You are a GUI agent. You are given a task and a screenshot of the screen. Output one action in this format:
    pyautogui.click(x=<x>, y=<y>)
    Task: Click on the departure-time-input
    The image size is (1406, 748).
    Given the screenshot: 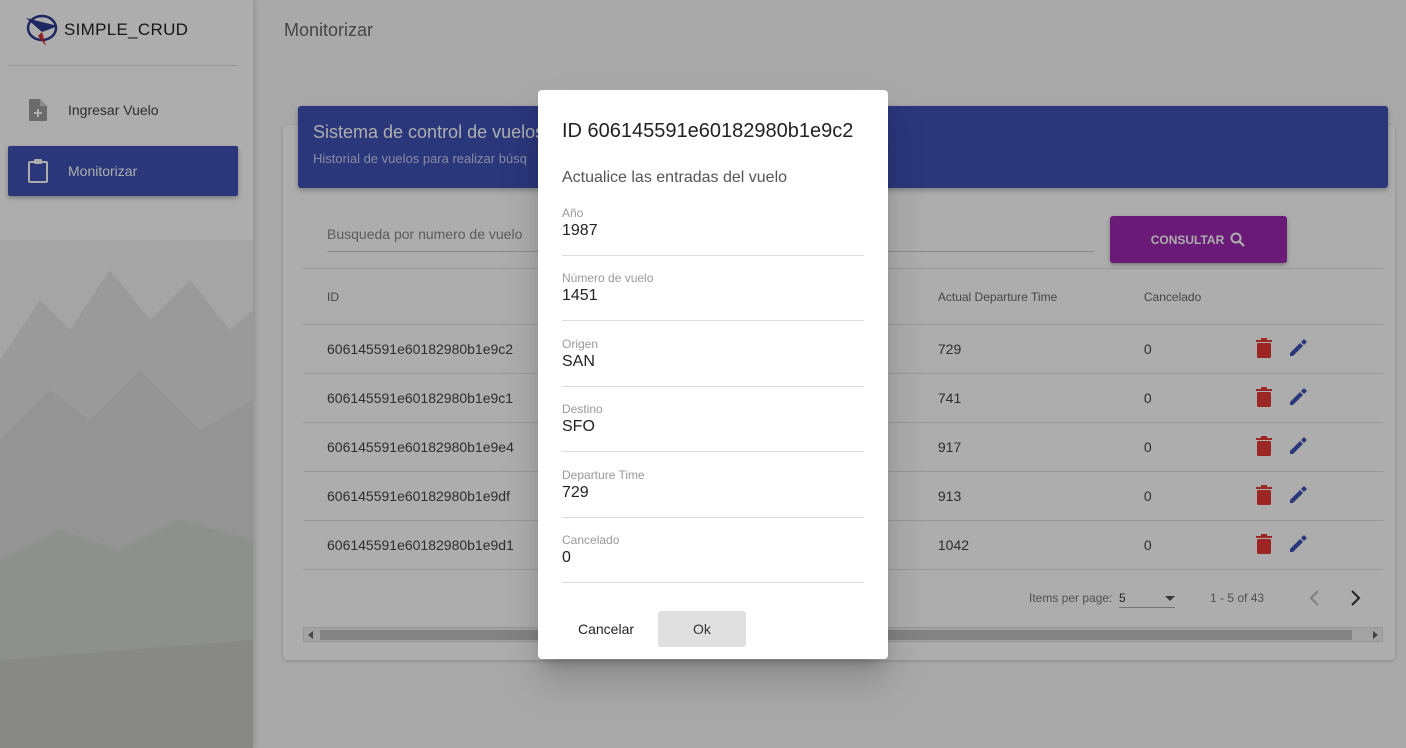 What is the action you would take?
    pyautogui.click(x=713, y=493)
    